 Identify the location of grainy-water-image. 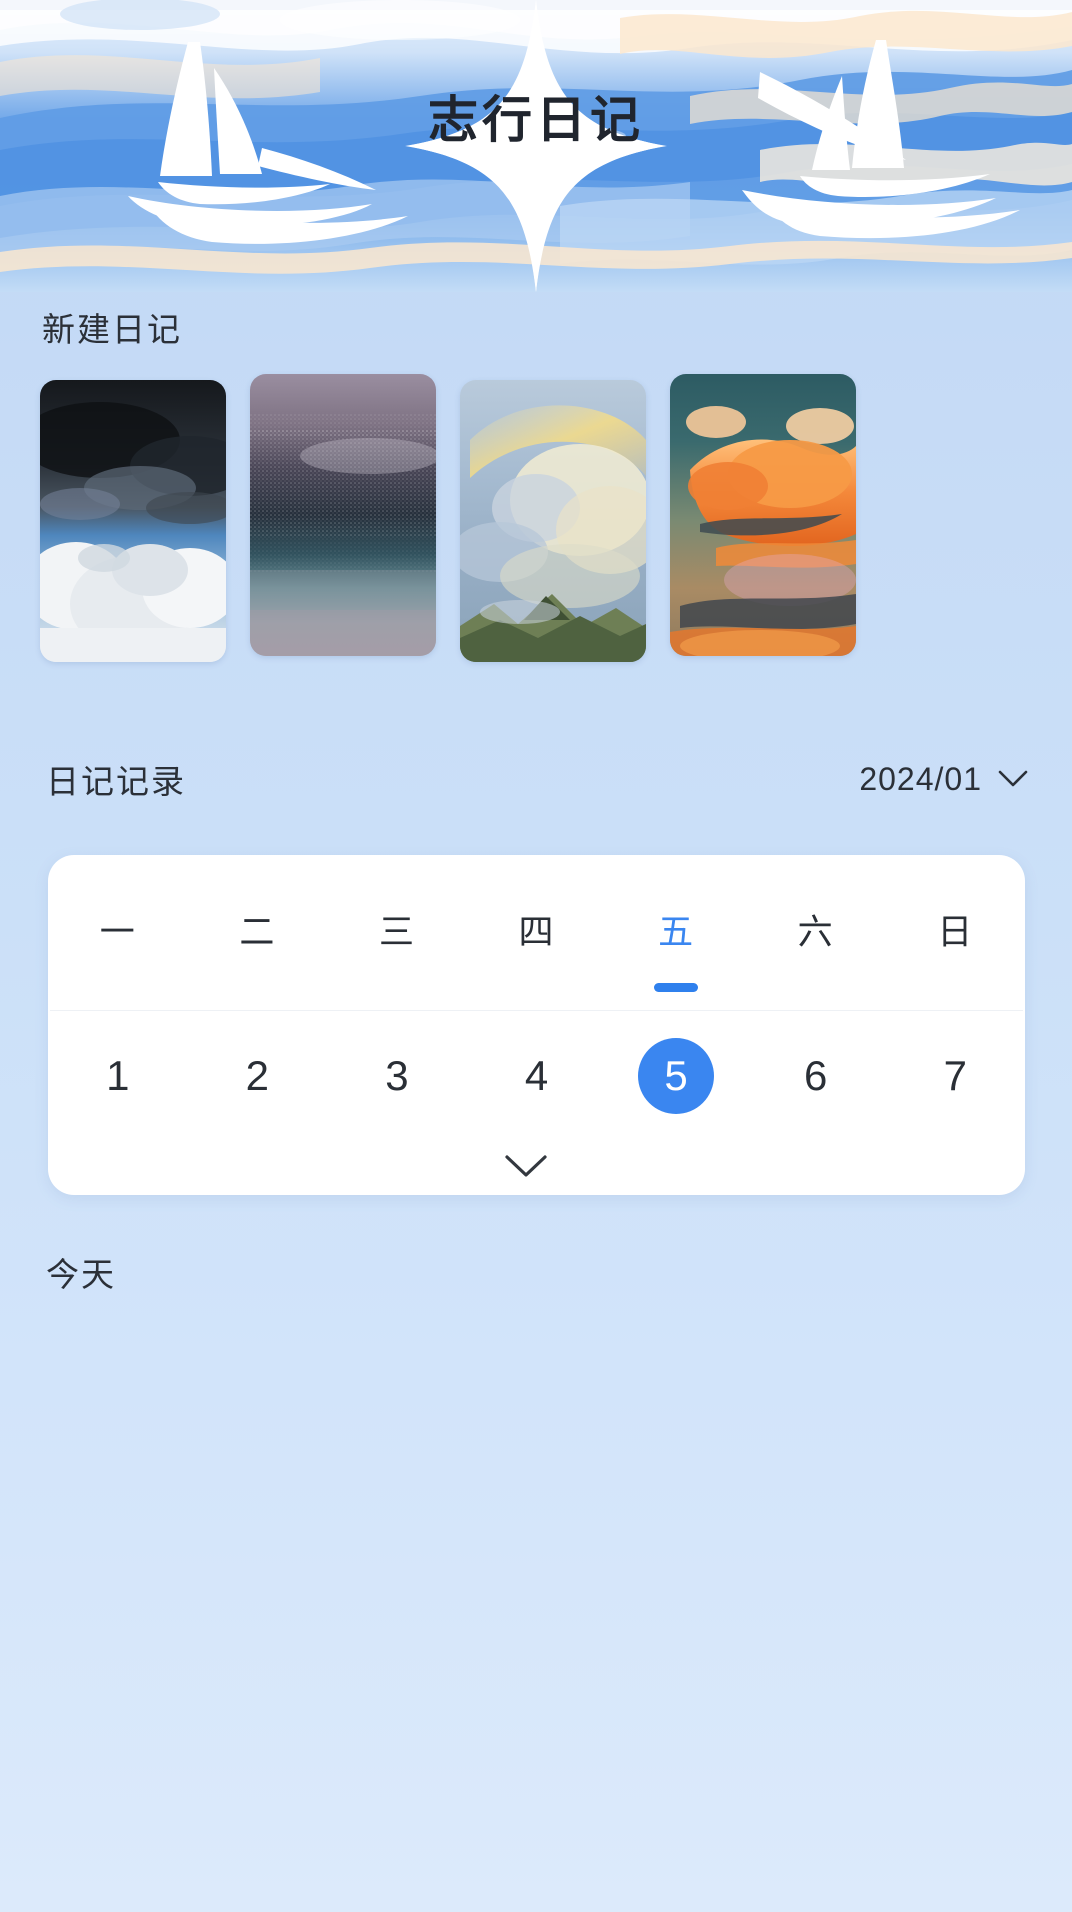
(343, 515).